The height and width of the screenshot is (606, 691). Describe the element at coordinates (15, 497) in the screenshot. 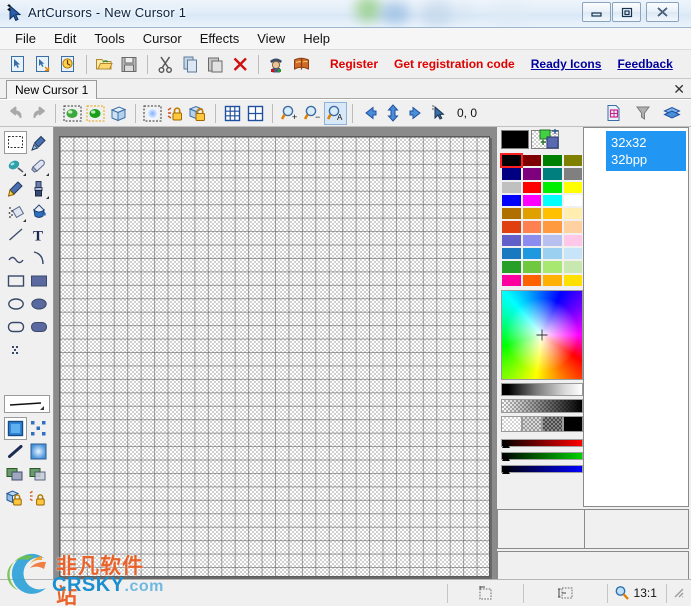

I see `lock-shape-option` at that location.